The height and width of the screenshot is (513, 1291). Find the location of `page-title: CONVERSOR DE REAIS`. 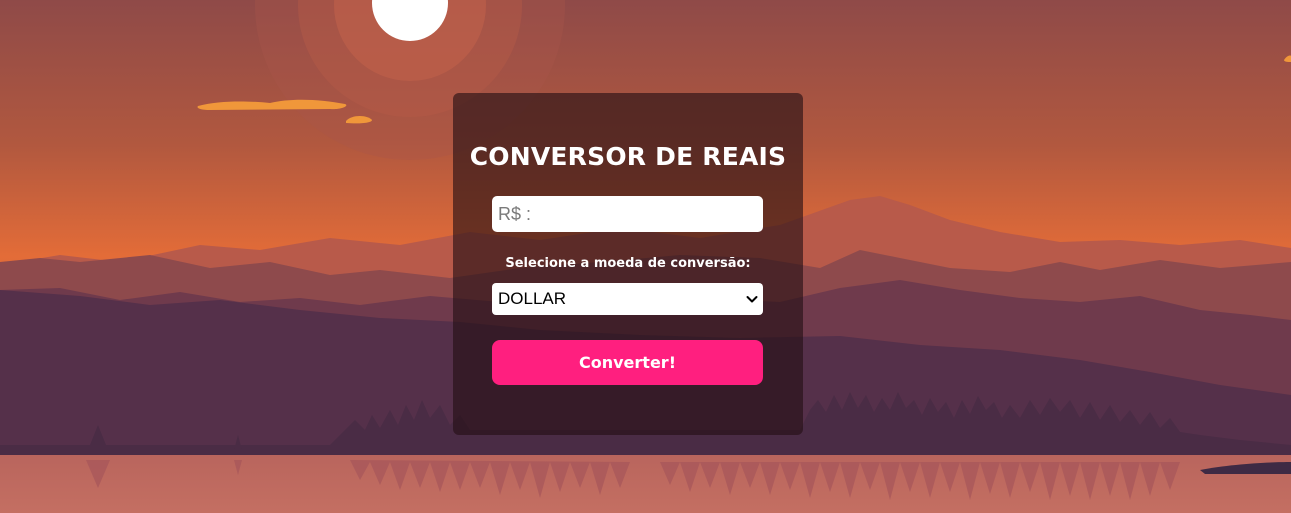

page-title: CONVERSOR DE REAIS is located at coordinates (628, 156).